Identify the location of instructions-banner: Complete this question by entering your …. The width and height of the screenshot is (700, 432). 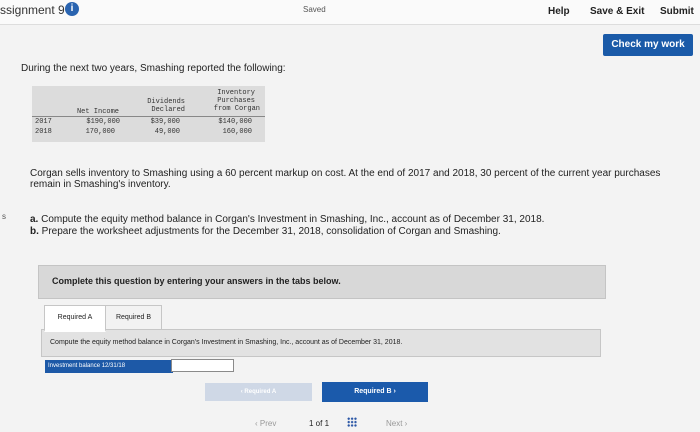
(322, 282).